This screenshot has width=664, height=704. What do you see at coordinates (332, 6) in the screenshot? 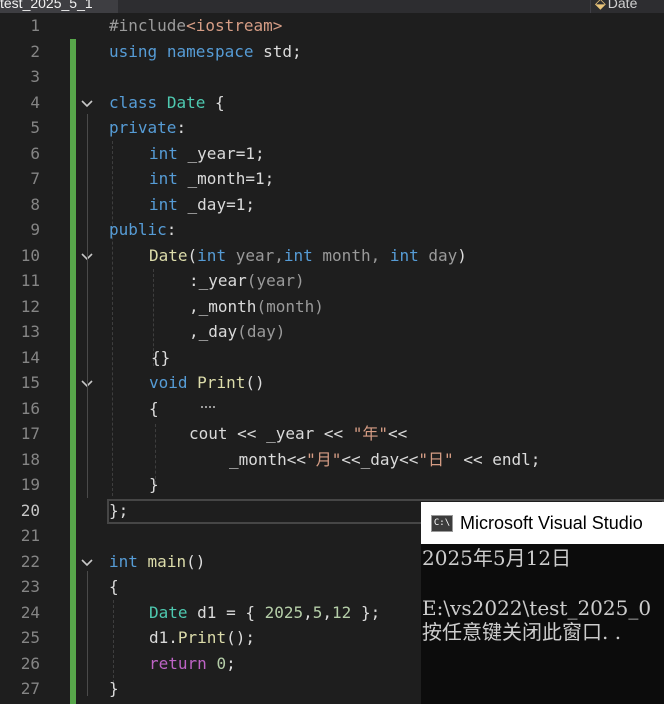
I see `document-tab-bar: test_2025_5_1 ⬙ Date` at bounding box center [332, 6].